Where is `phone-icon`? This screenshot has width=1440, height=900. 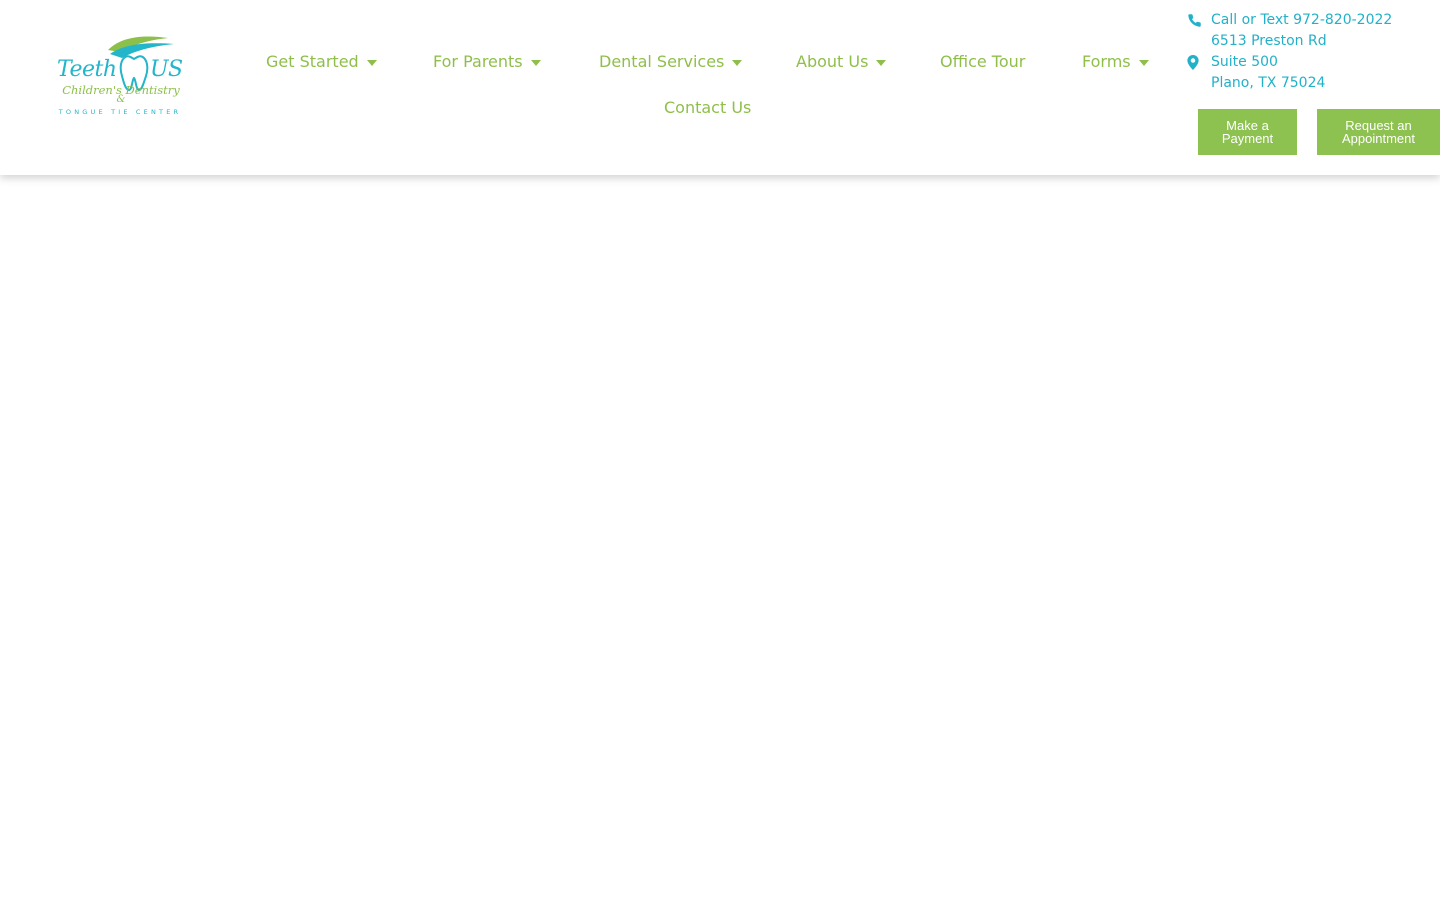
phone-icon is located at coordinates (1199, 19).